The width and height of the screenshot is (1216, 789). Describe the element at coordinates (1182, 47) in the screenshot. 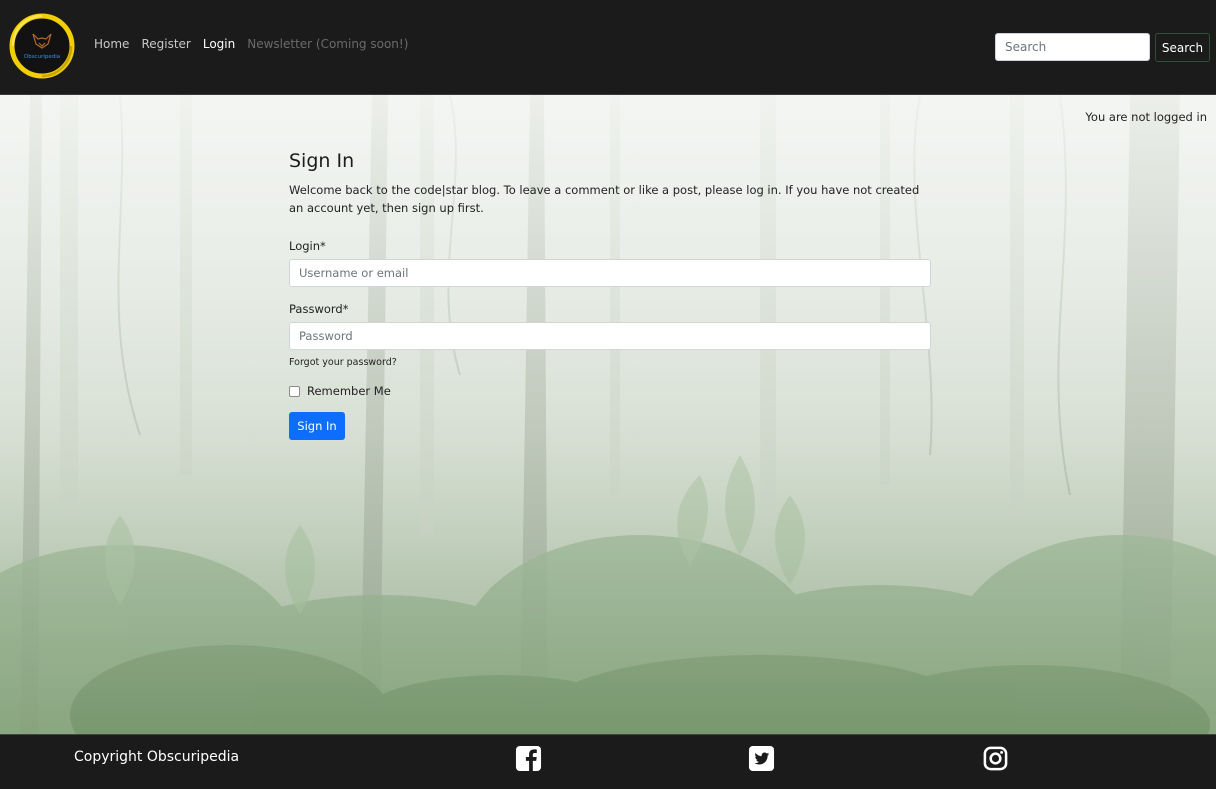

I see `search-button: Search` at that location.